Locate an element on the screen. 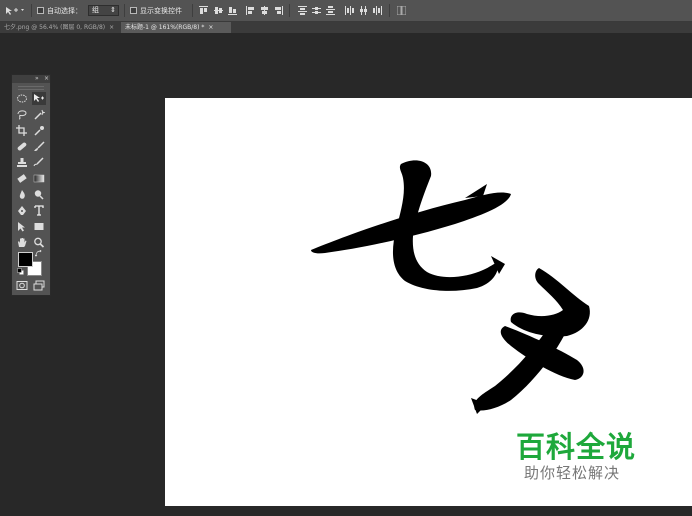 The width and height of the screenshot is (692, 516). distribute-left-edges-icon is located at coordinates (349, 10).